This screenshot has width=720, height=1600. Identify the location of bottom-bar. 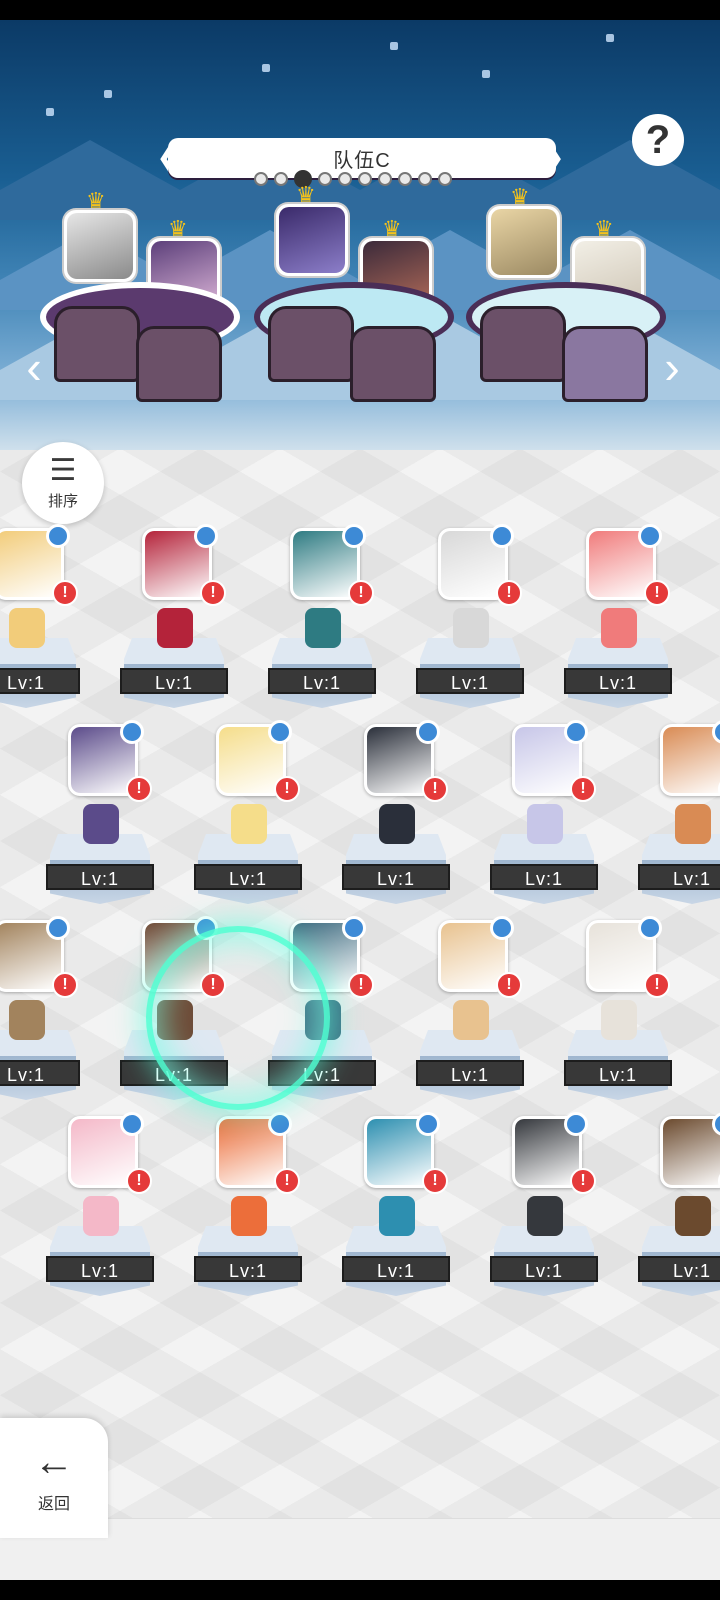
(360, 1549).